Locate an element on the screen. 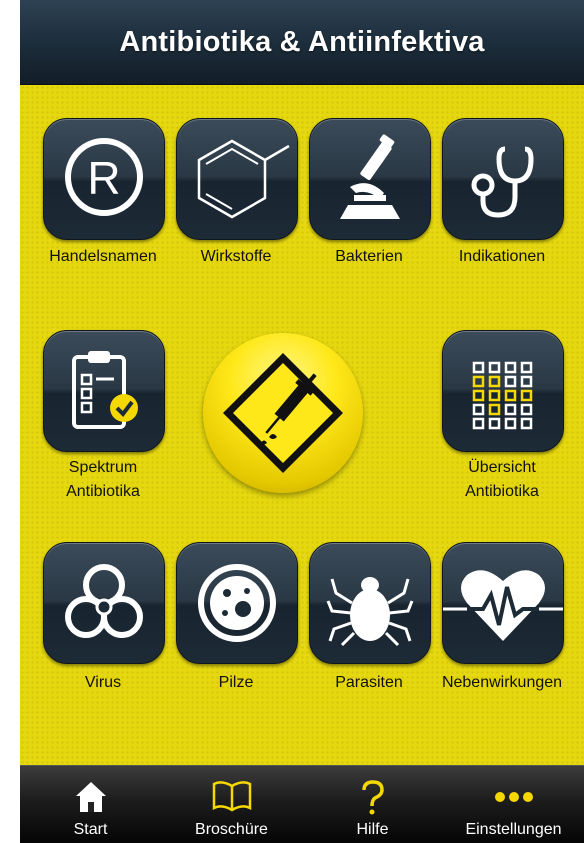  tab-hilfe: Hilfe is located at coordinates (372, 804).